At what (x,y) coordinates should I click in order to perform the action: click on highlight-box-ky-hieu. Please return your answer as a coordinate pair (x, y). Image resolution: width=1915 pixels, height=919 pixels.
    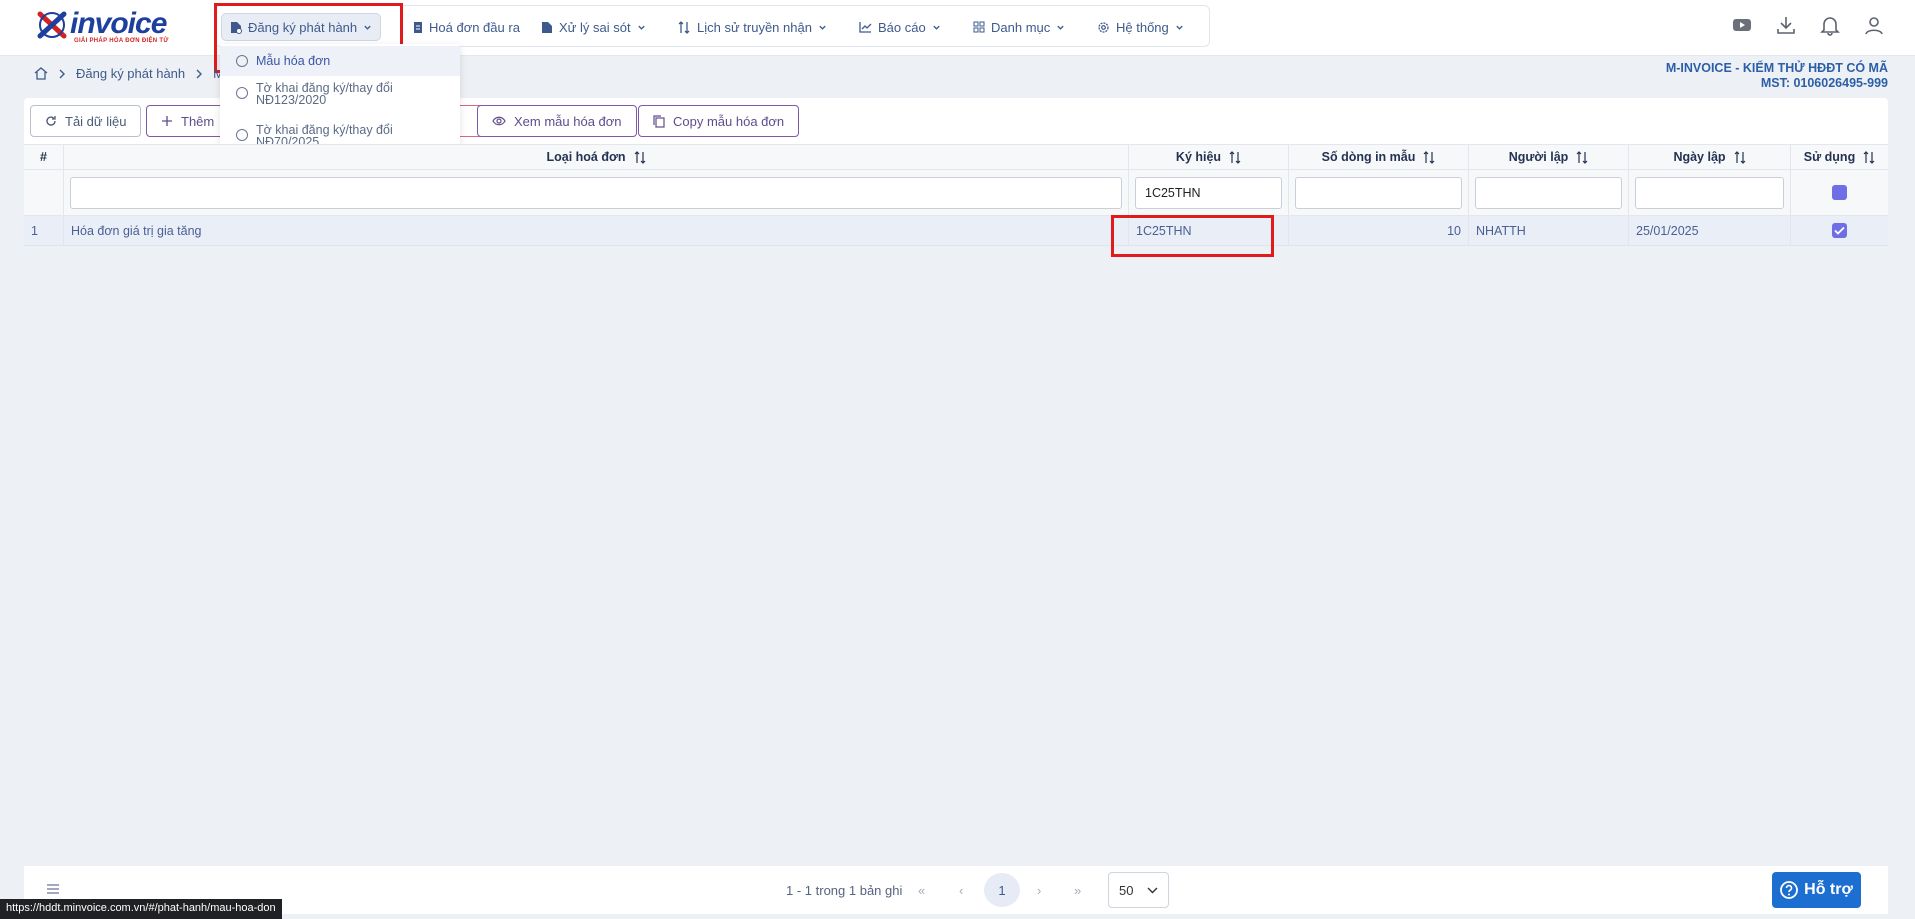
    Looking at the image, I should click on (1192, 236).